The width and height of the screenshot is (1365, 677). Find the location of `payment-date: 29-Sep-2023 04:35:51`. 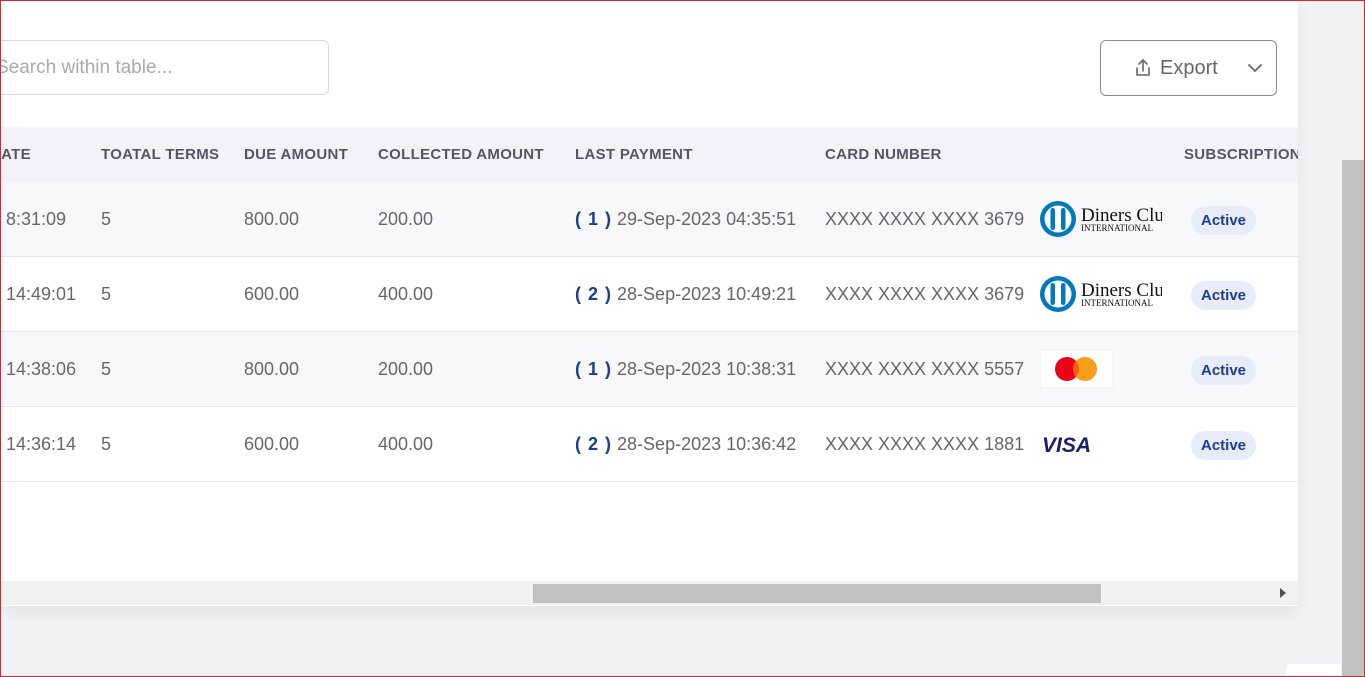

payment-date: 29-Sep-2023 04:35:51 is located at coordinates (707, 219).